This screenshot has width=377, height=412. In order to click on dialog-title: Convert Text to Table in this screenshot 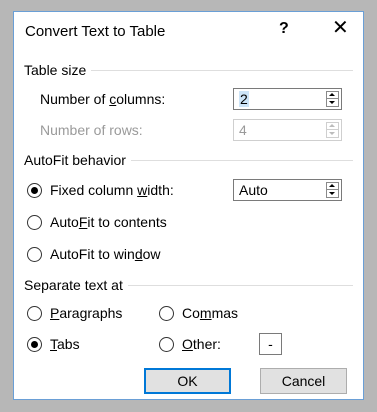, I will do `click(95, 31)`.